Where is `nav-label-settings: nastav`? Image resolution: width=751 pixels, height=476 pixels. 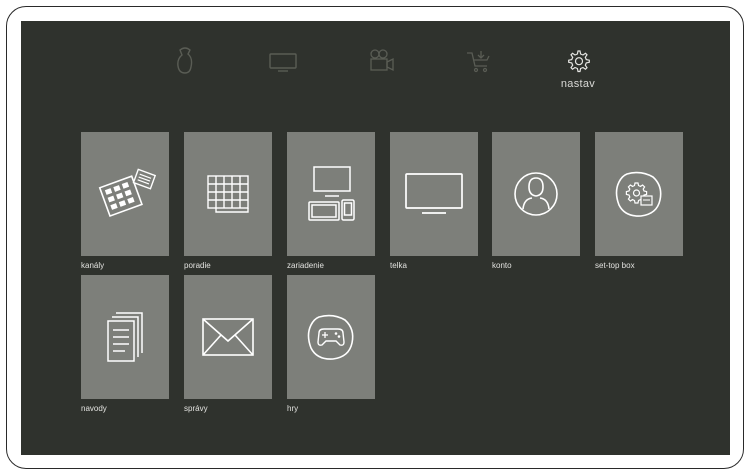
nav-label-settings: nastav is located at coordinates (578, 84).